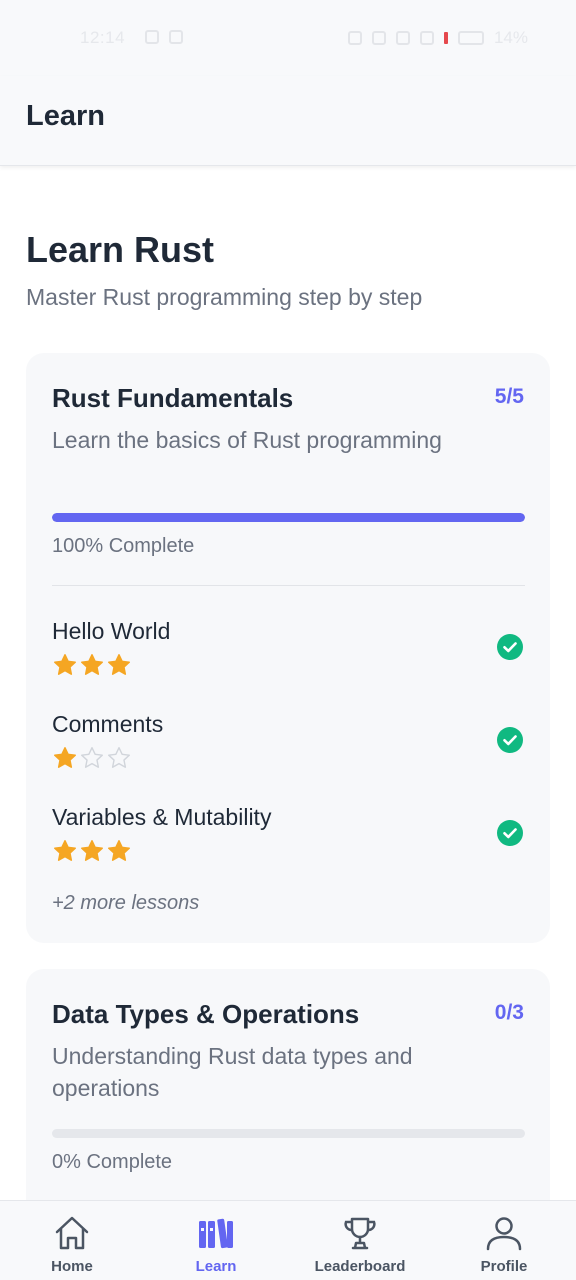 Image resolution: width=576 pixels, height=1280 pixels. I want to click on page-title: Learn Rust, so click(120, 249).